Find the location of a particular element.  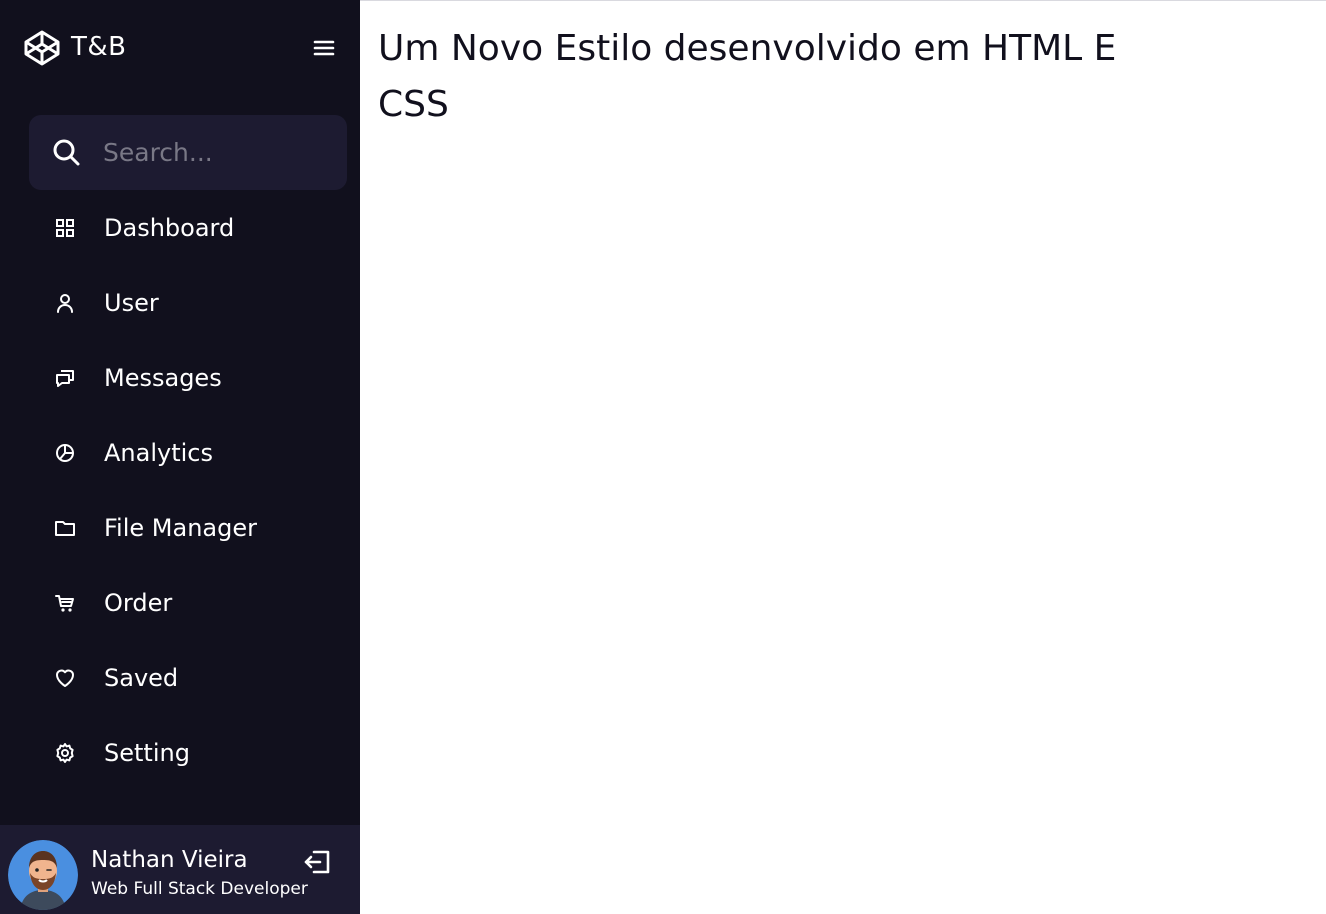

brand-name: T&B is located at coordinates (99, 47).